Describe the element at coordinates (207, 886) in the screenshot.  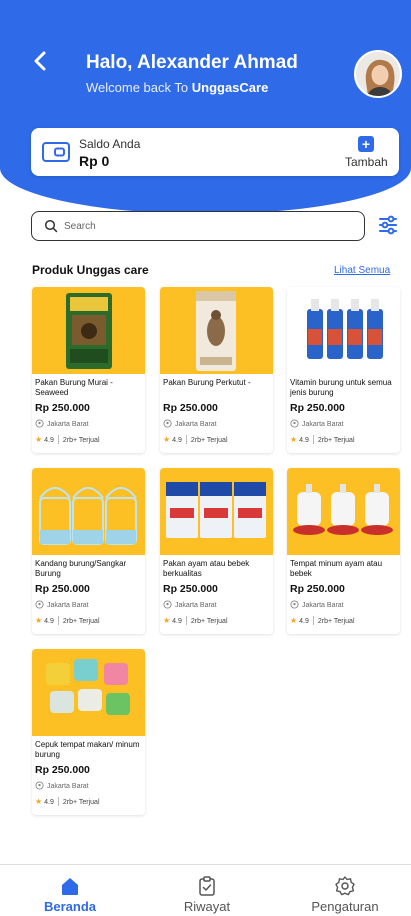
I see `clipboard-icon` at that location.